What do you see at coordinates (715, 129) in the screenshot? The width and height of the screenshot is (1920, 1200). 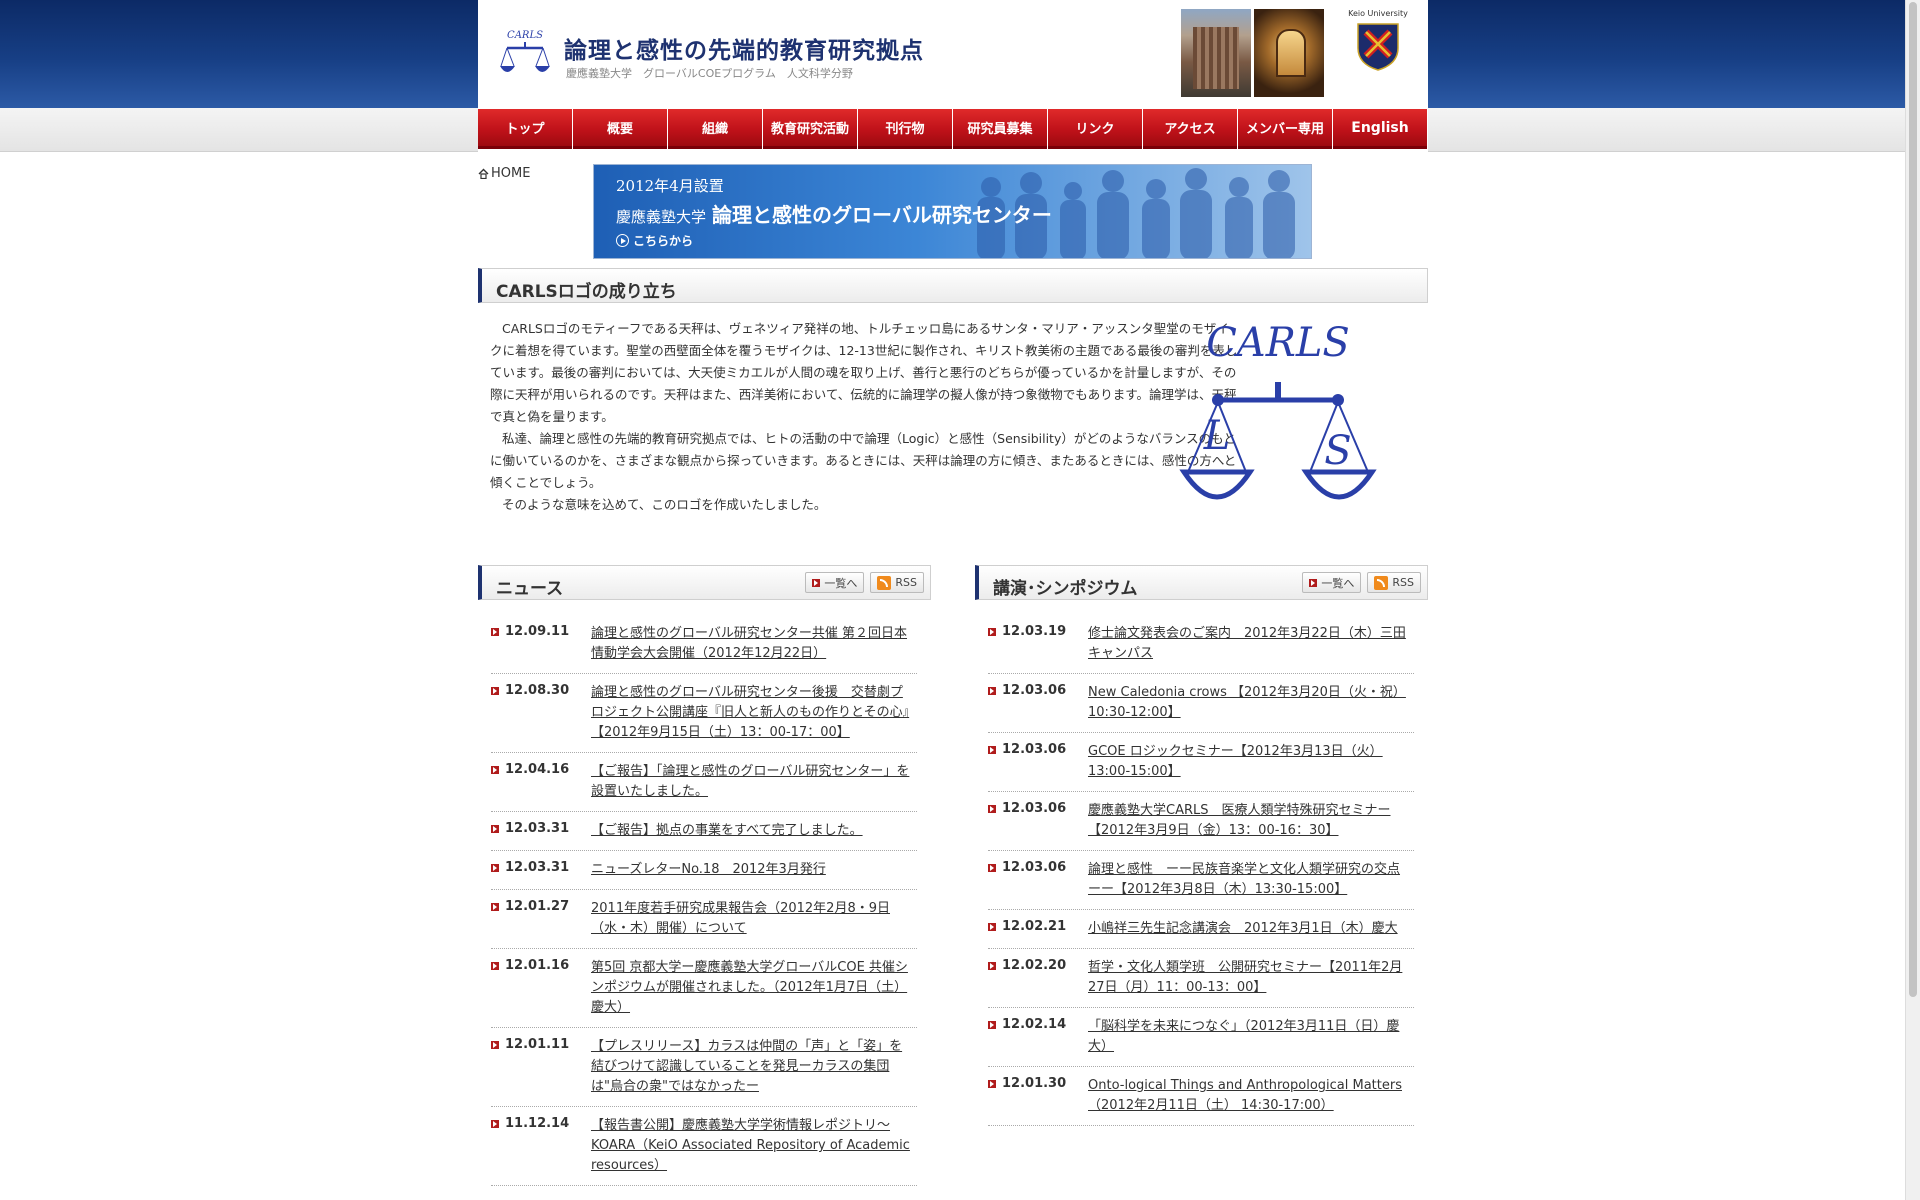 I see `nav-organization: 組織` at bounding box center [715, 129].